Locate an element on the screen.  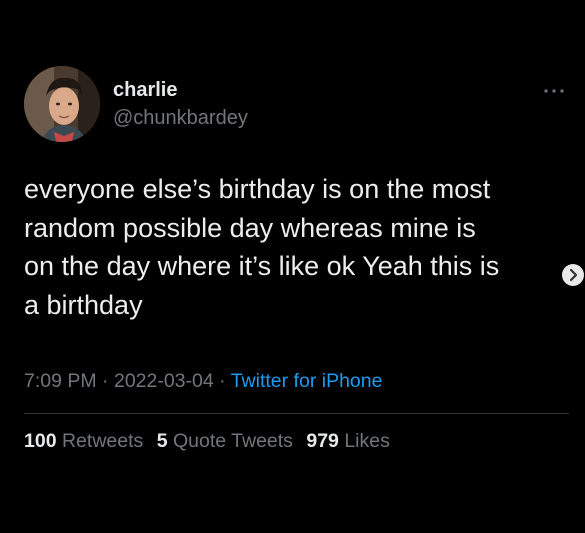
tweet-date: 2022-03-04 is located at coordinates (164, 381).